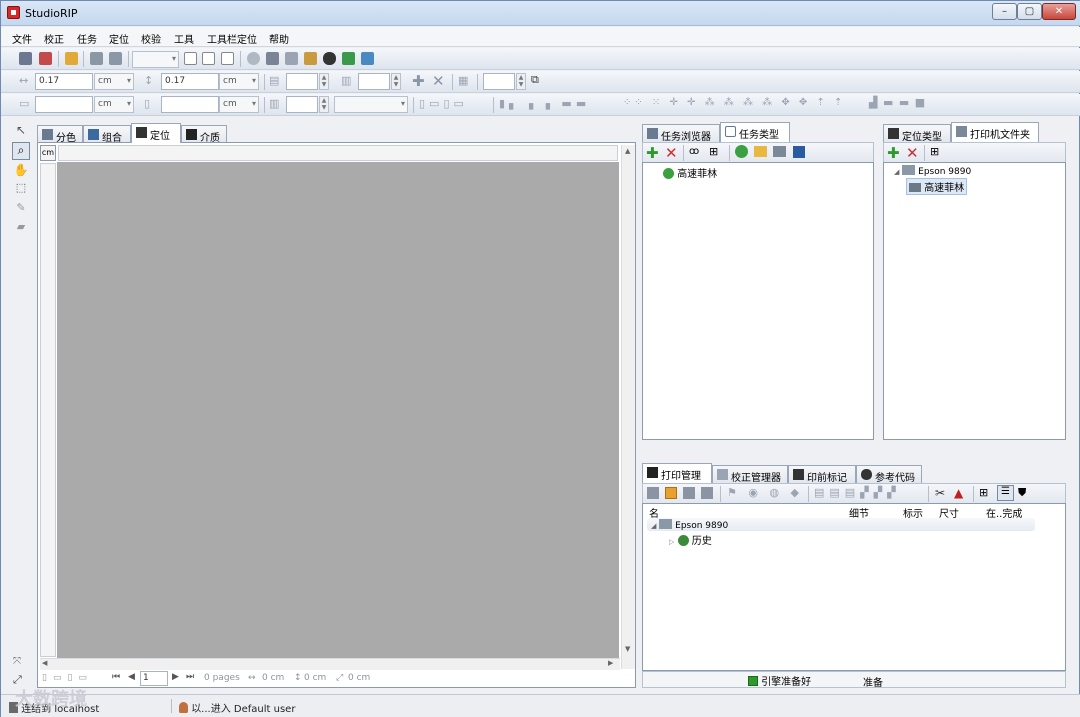  I want to click on align-icons: ▮▖ ▖▗ ▬▬, so click(544, 103).